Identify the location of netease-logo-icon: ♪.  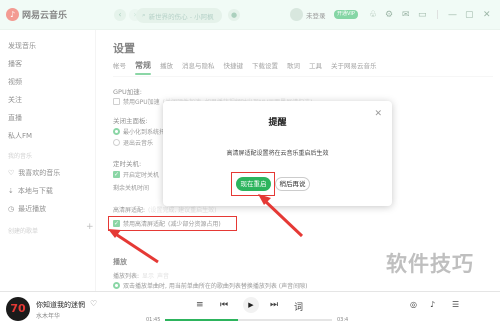
(12, 14).